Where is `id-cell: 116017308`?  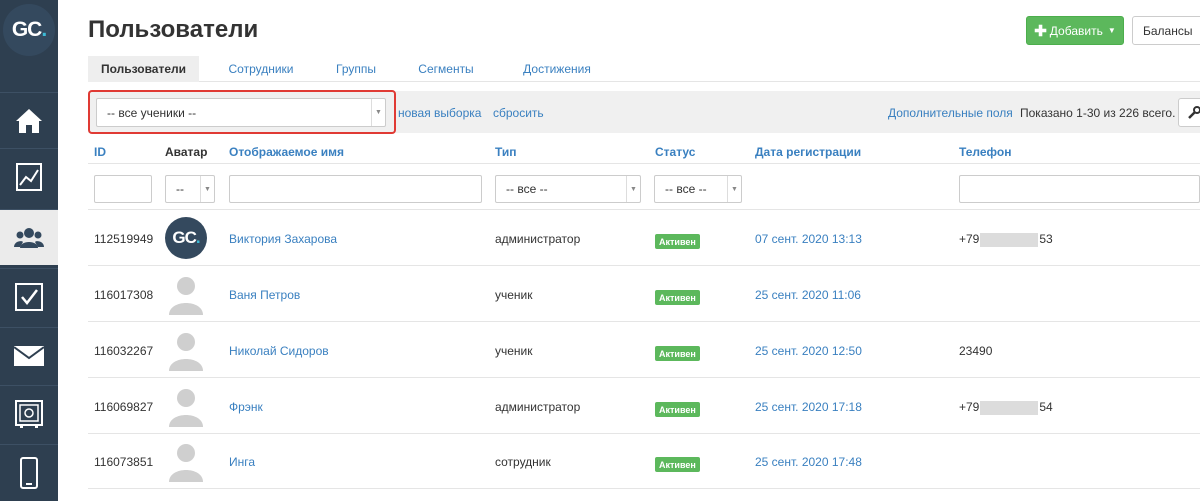
id-cell: 116017308 is located at coordinates (124, 295).